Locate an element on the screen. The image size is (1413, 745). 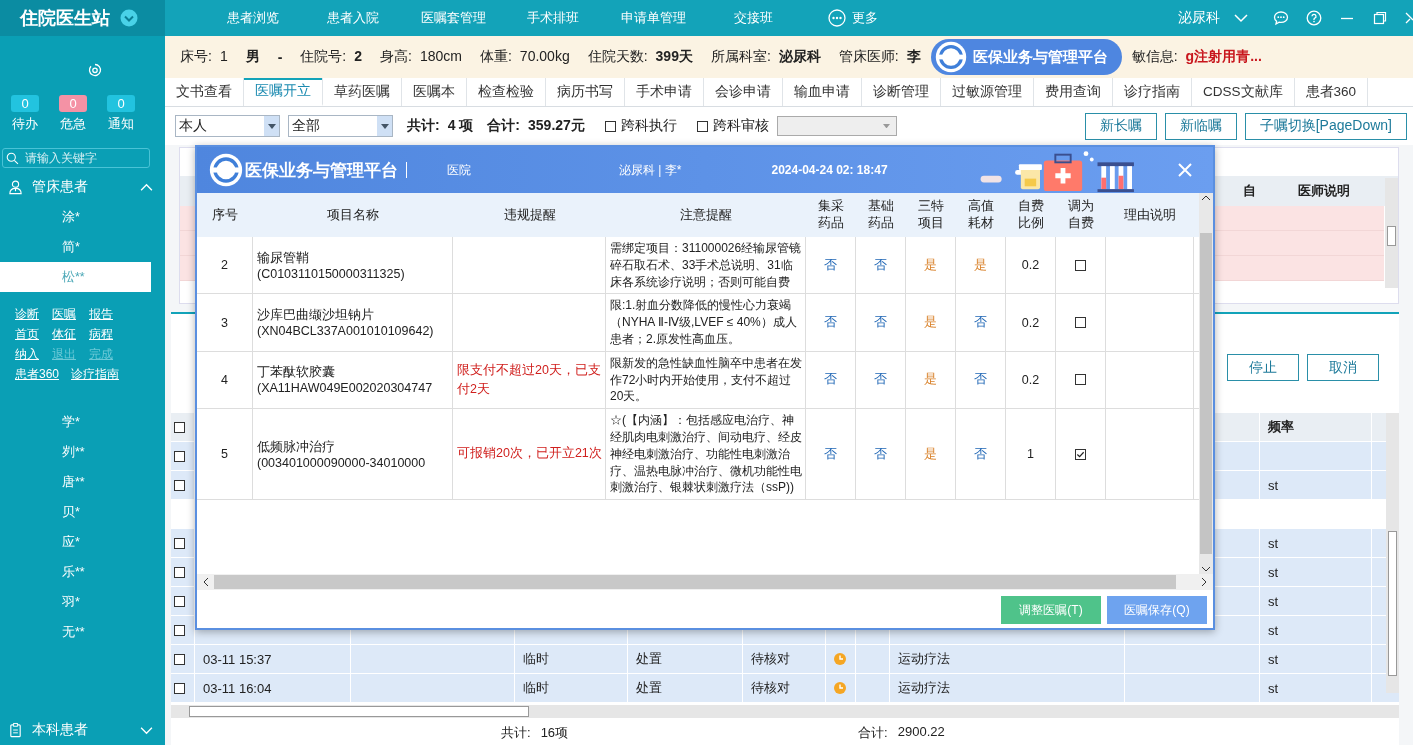
tab: 草药医嘱 is located at coordinates (362, 92).